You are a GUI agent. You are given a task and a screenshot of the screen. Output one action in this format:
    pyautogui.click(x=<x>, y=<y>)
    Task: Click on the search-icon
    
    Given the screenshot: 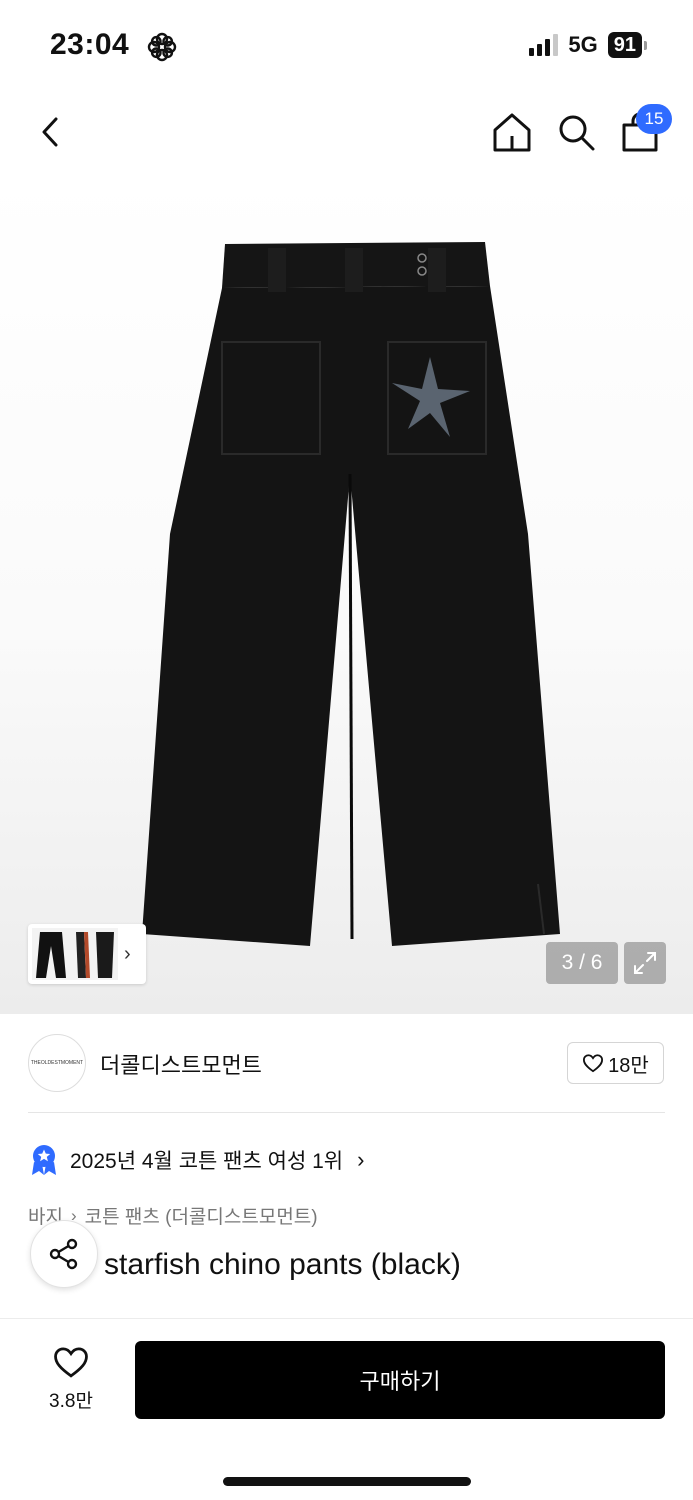 What is the action you would take?
    pyautogui.click(x=577, y=133)
    